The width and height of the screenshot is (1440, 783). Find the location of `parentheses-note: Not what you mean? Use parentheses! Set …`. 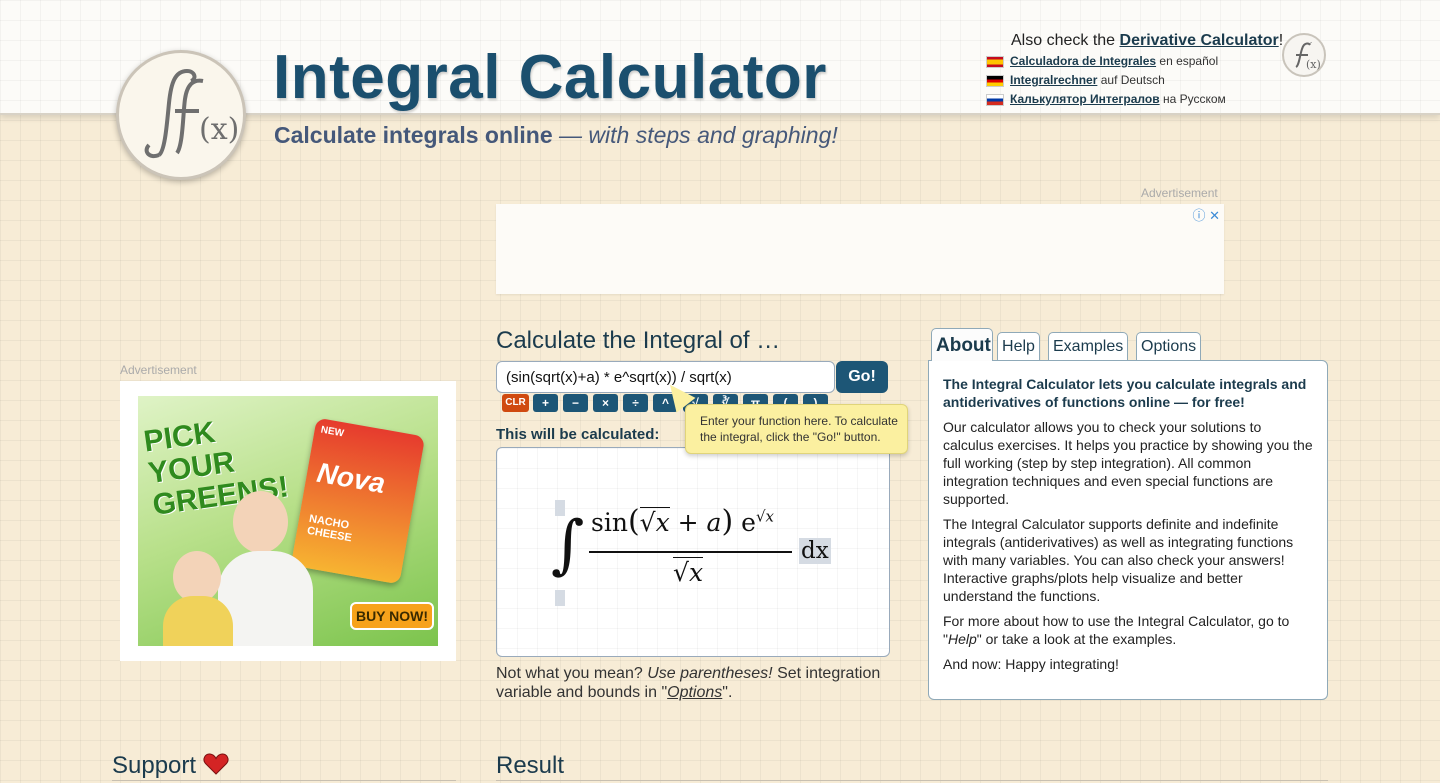

parentheses-note: Not what you mean? Use parentheses! Set … is located at coordinates (696, 683).